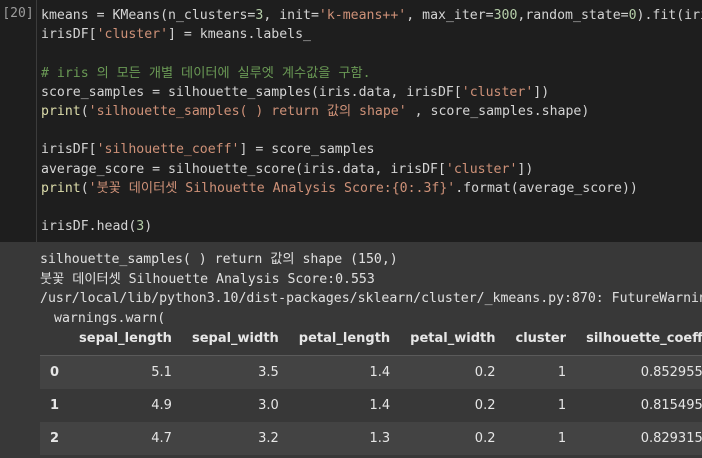 The height and width of the screenshot is (458, 702). I want to click on code-token: 'silhouette_samples( ) return 값의 shape', so click(247, 111).